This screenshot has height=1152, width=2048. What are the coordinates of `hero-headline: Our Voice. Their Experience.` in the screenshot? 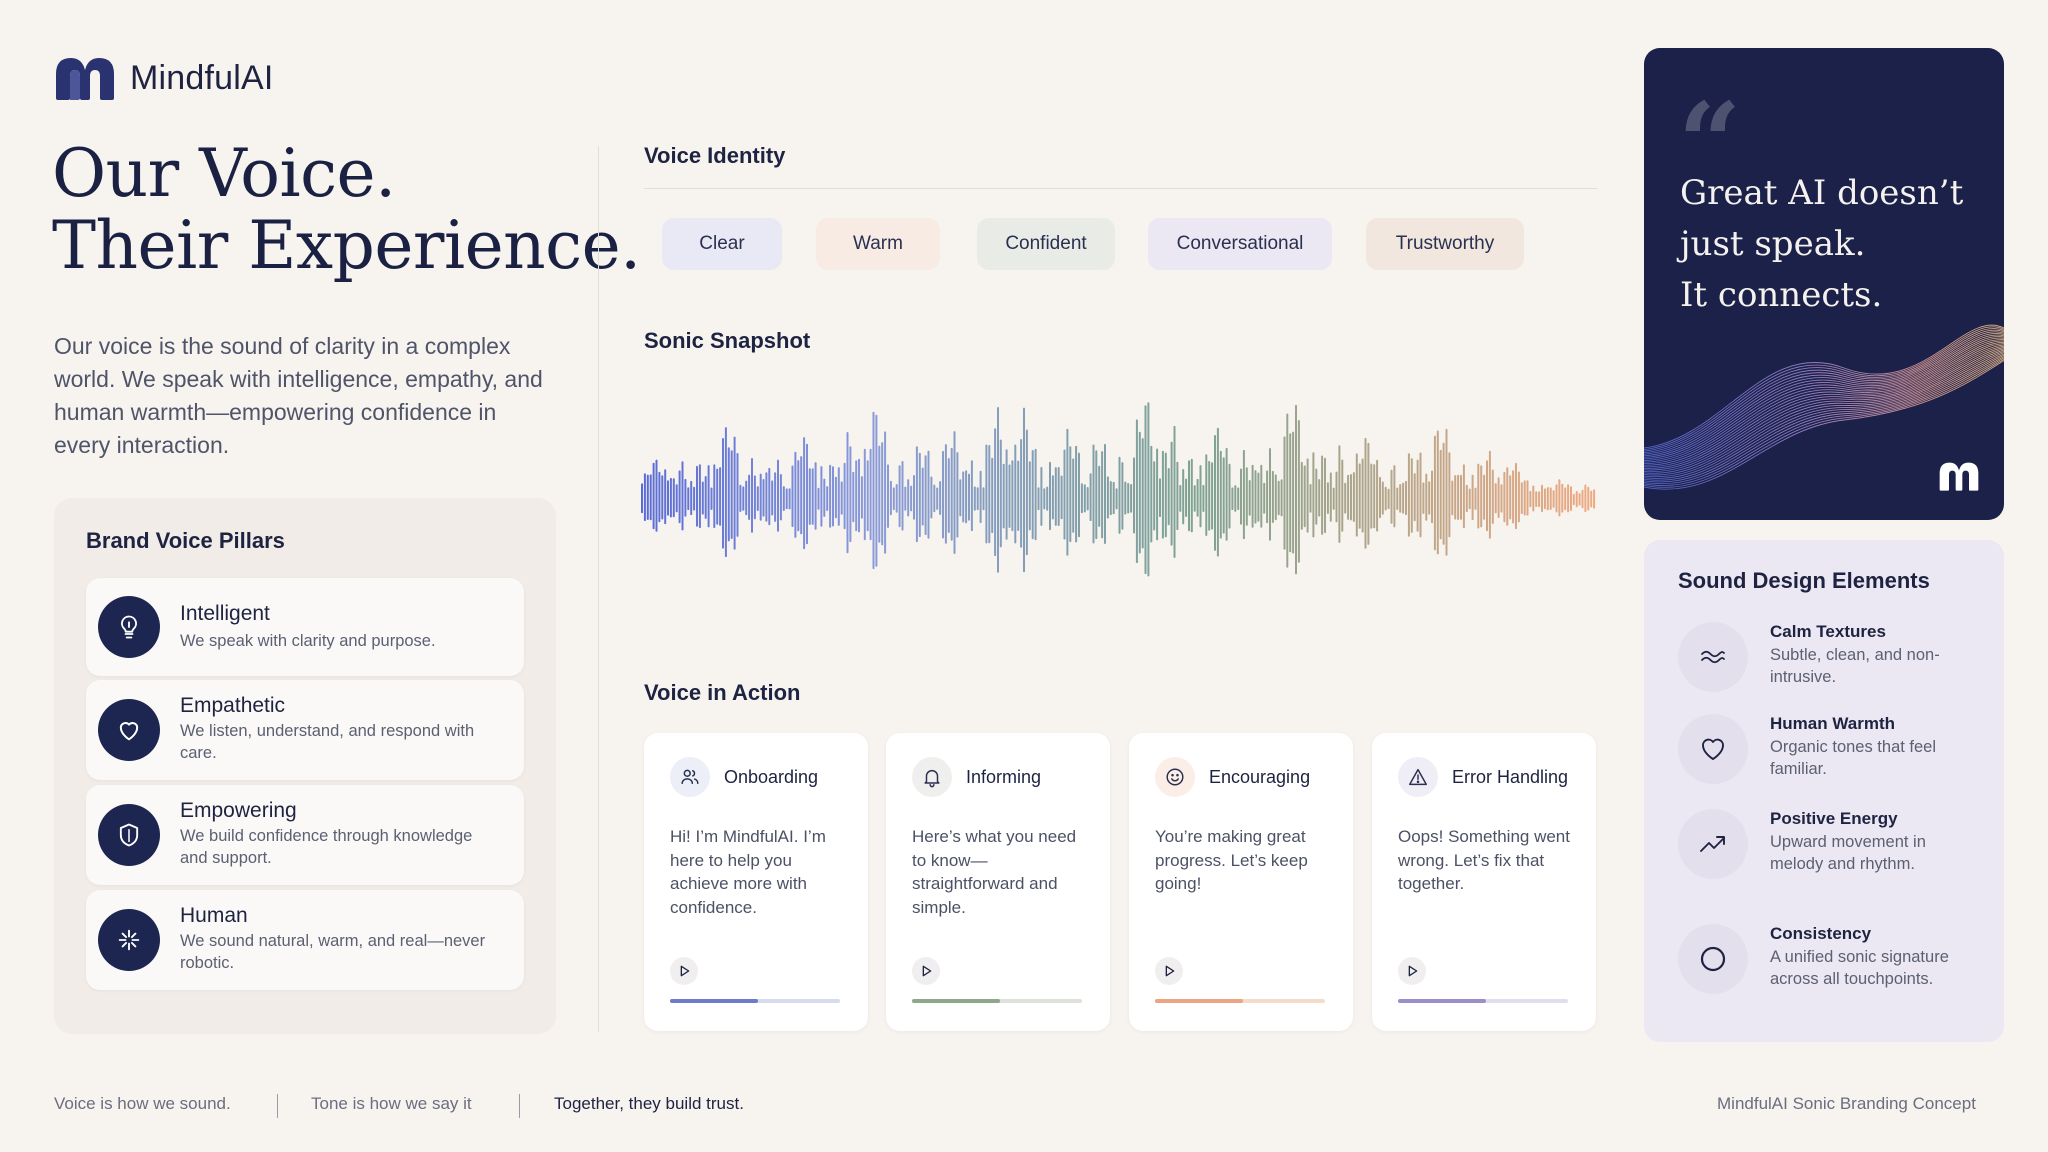 It's located at (346, 210).